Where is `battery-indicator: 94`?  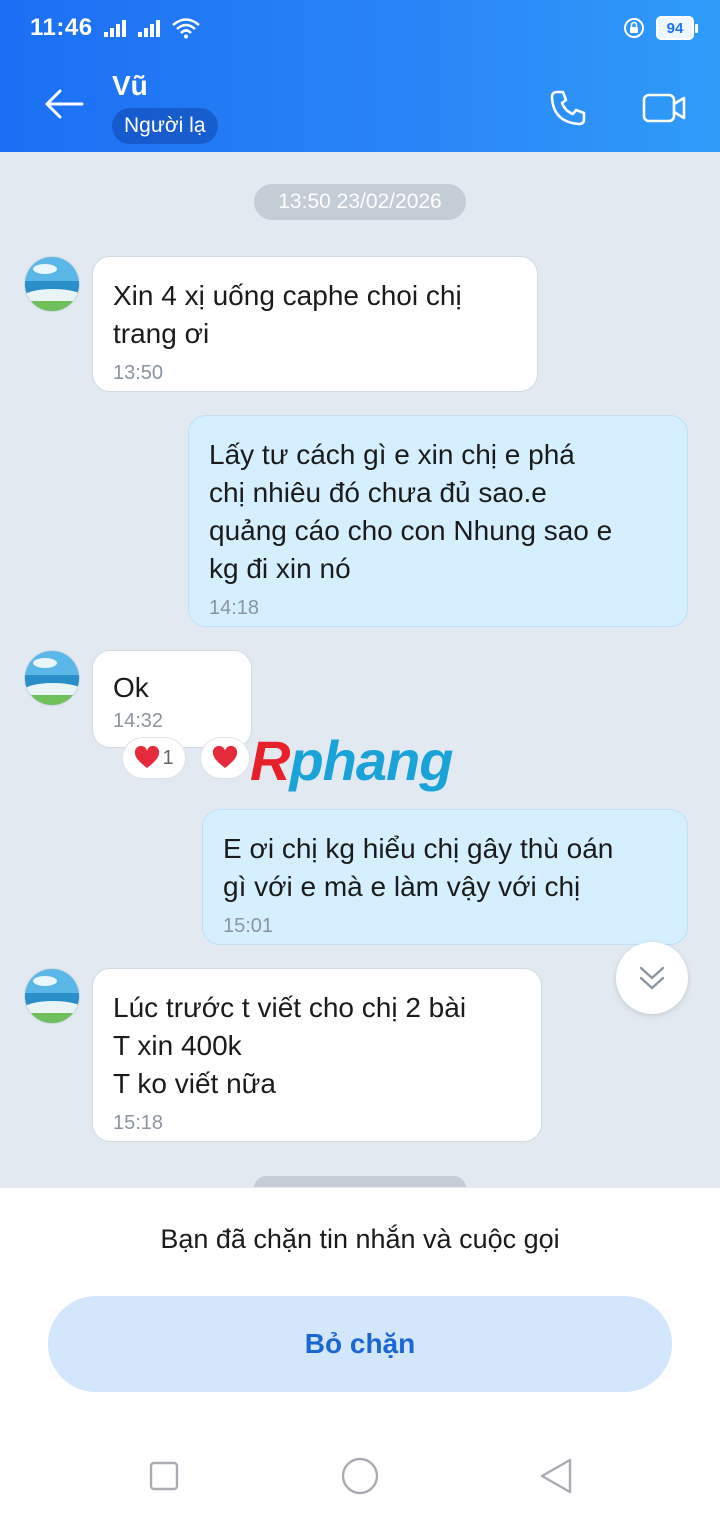
battery-indicator: 94 is located at coordinates (677, 28).